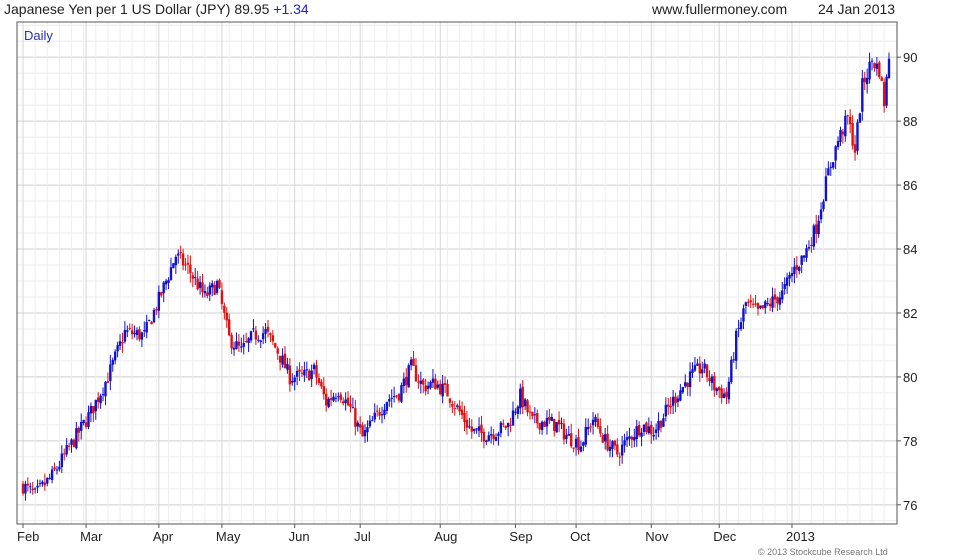 The height and width of the screenshot is (560, 980). I want to click on x-tick-label: Dec, so click(725, 536).